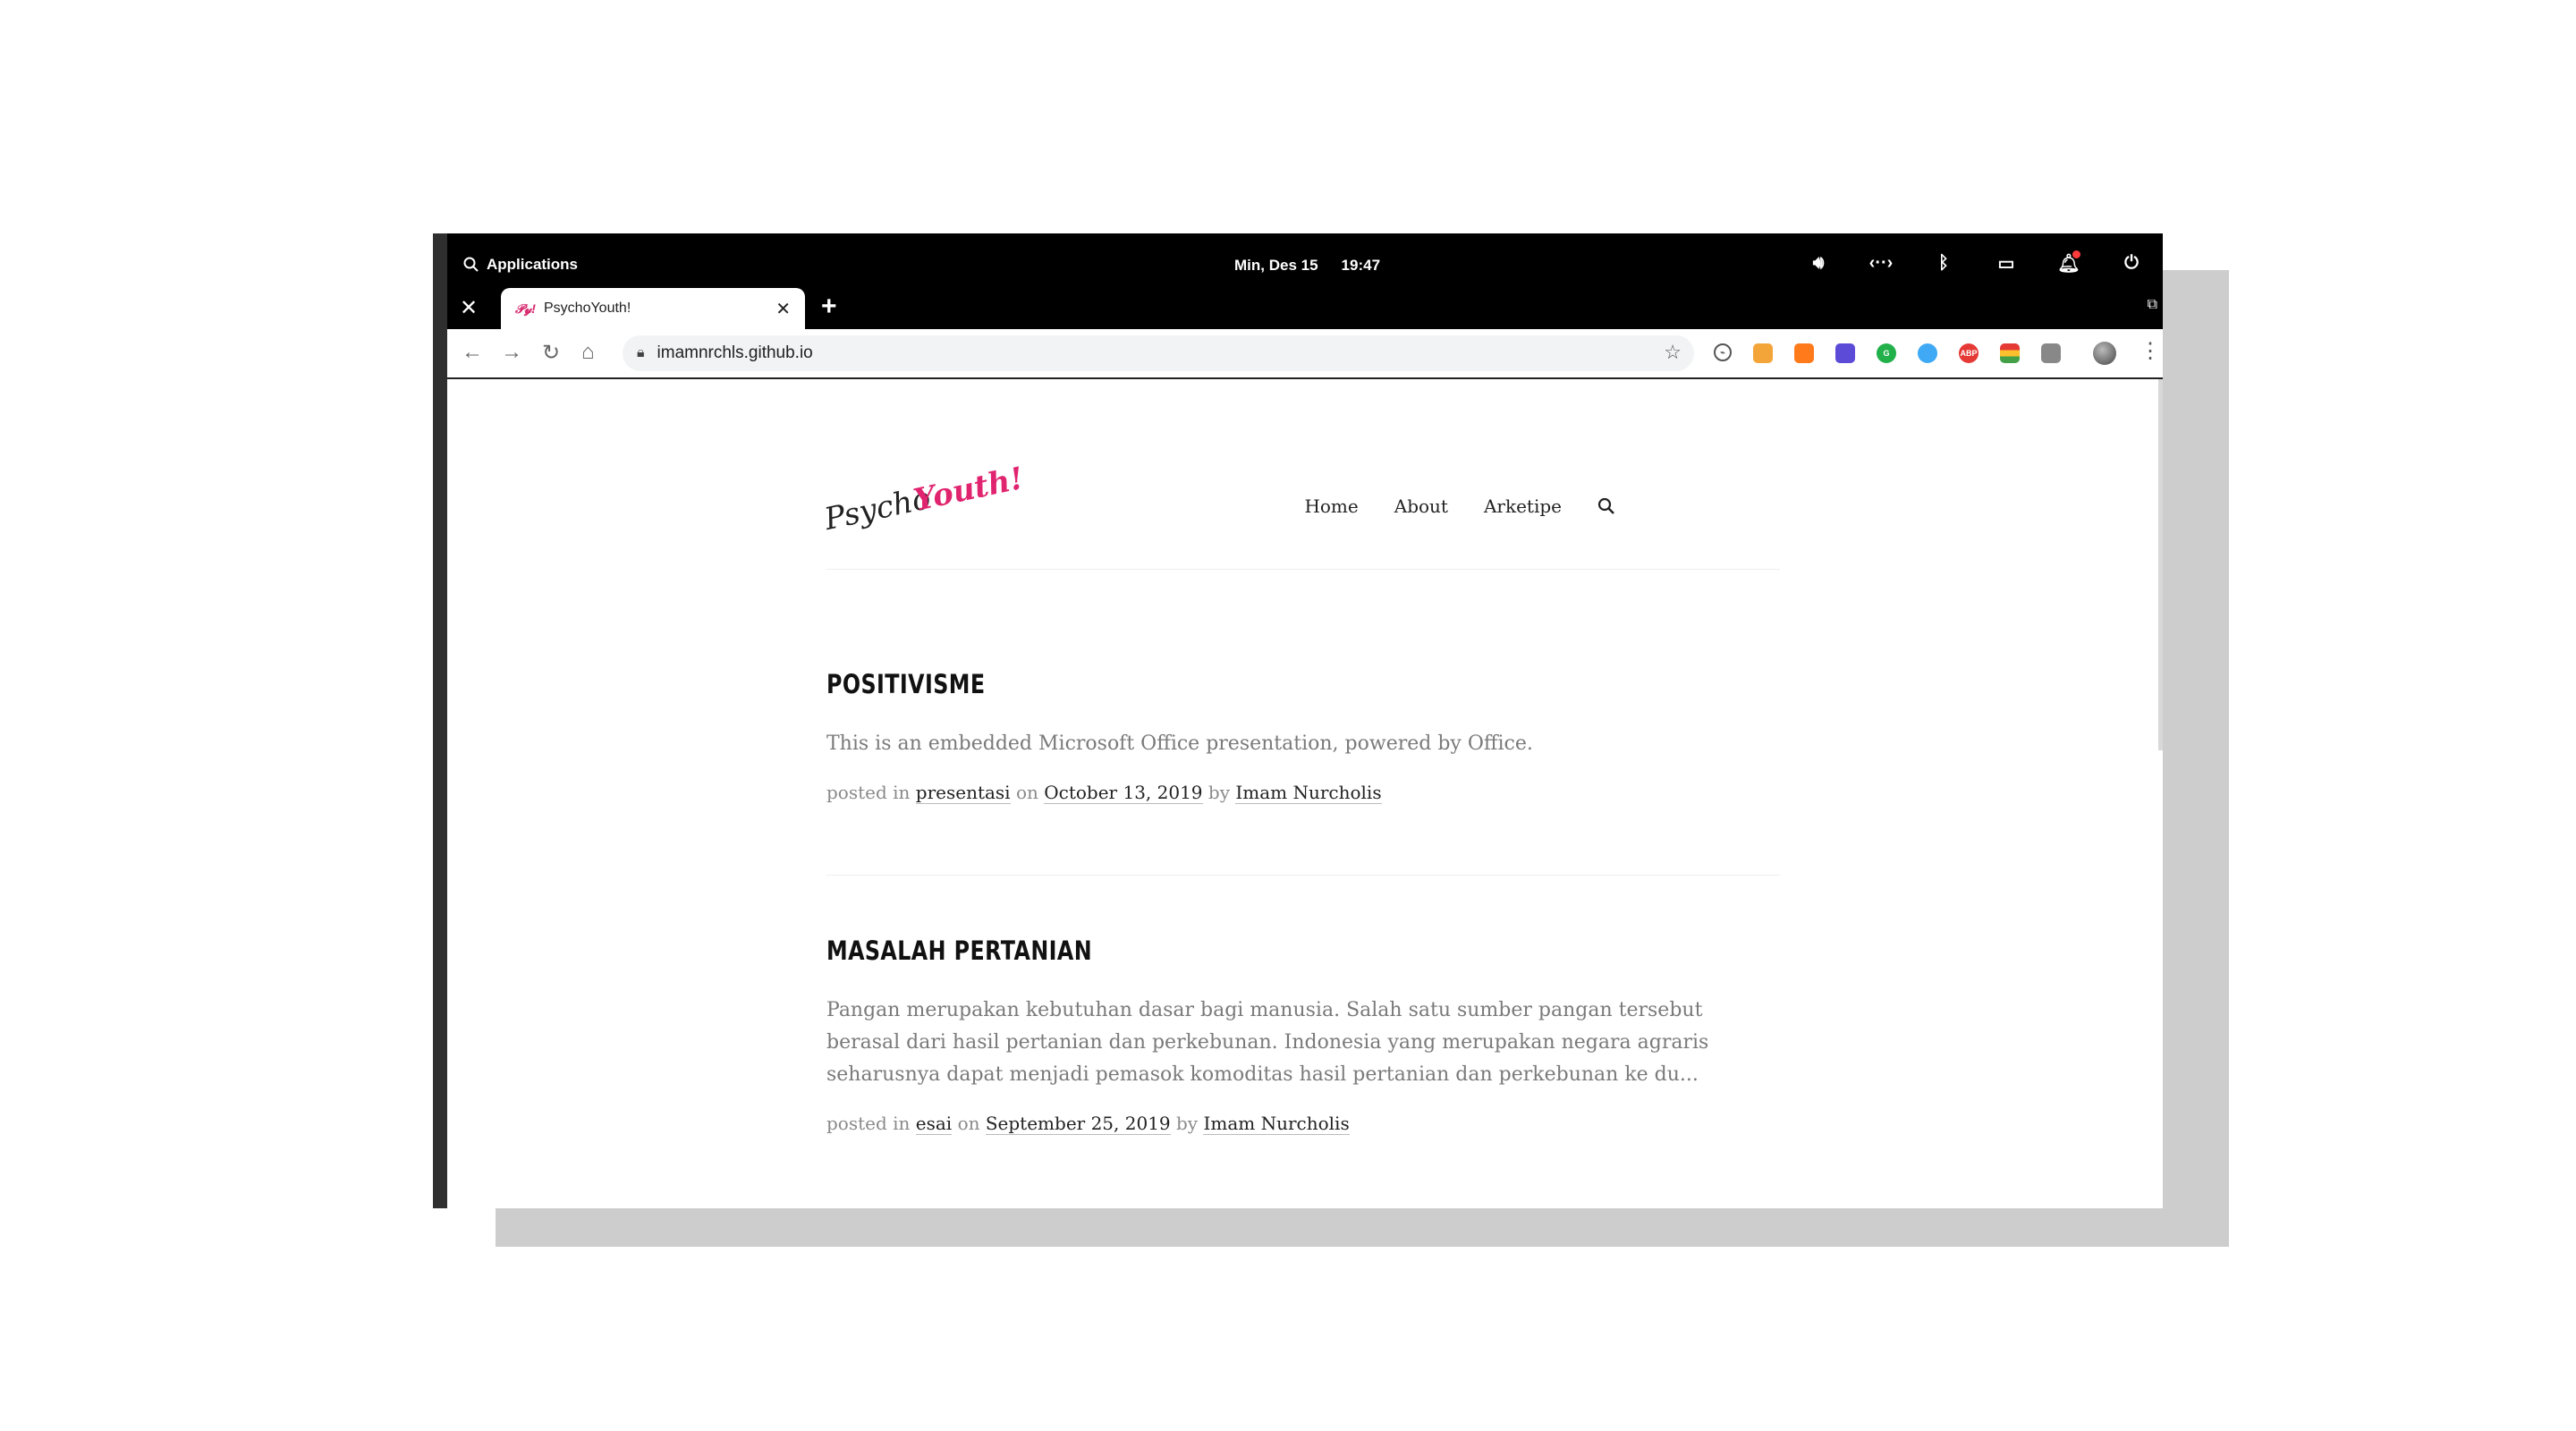 This screenshot has height=1431, width=2576. I want to click on tab-psychoyouth: 𝒫𝓎! PsychoYouth! ✕, so click(653, 309).